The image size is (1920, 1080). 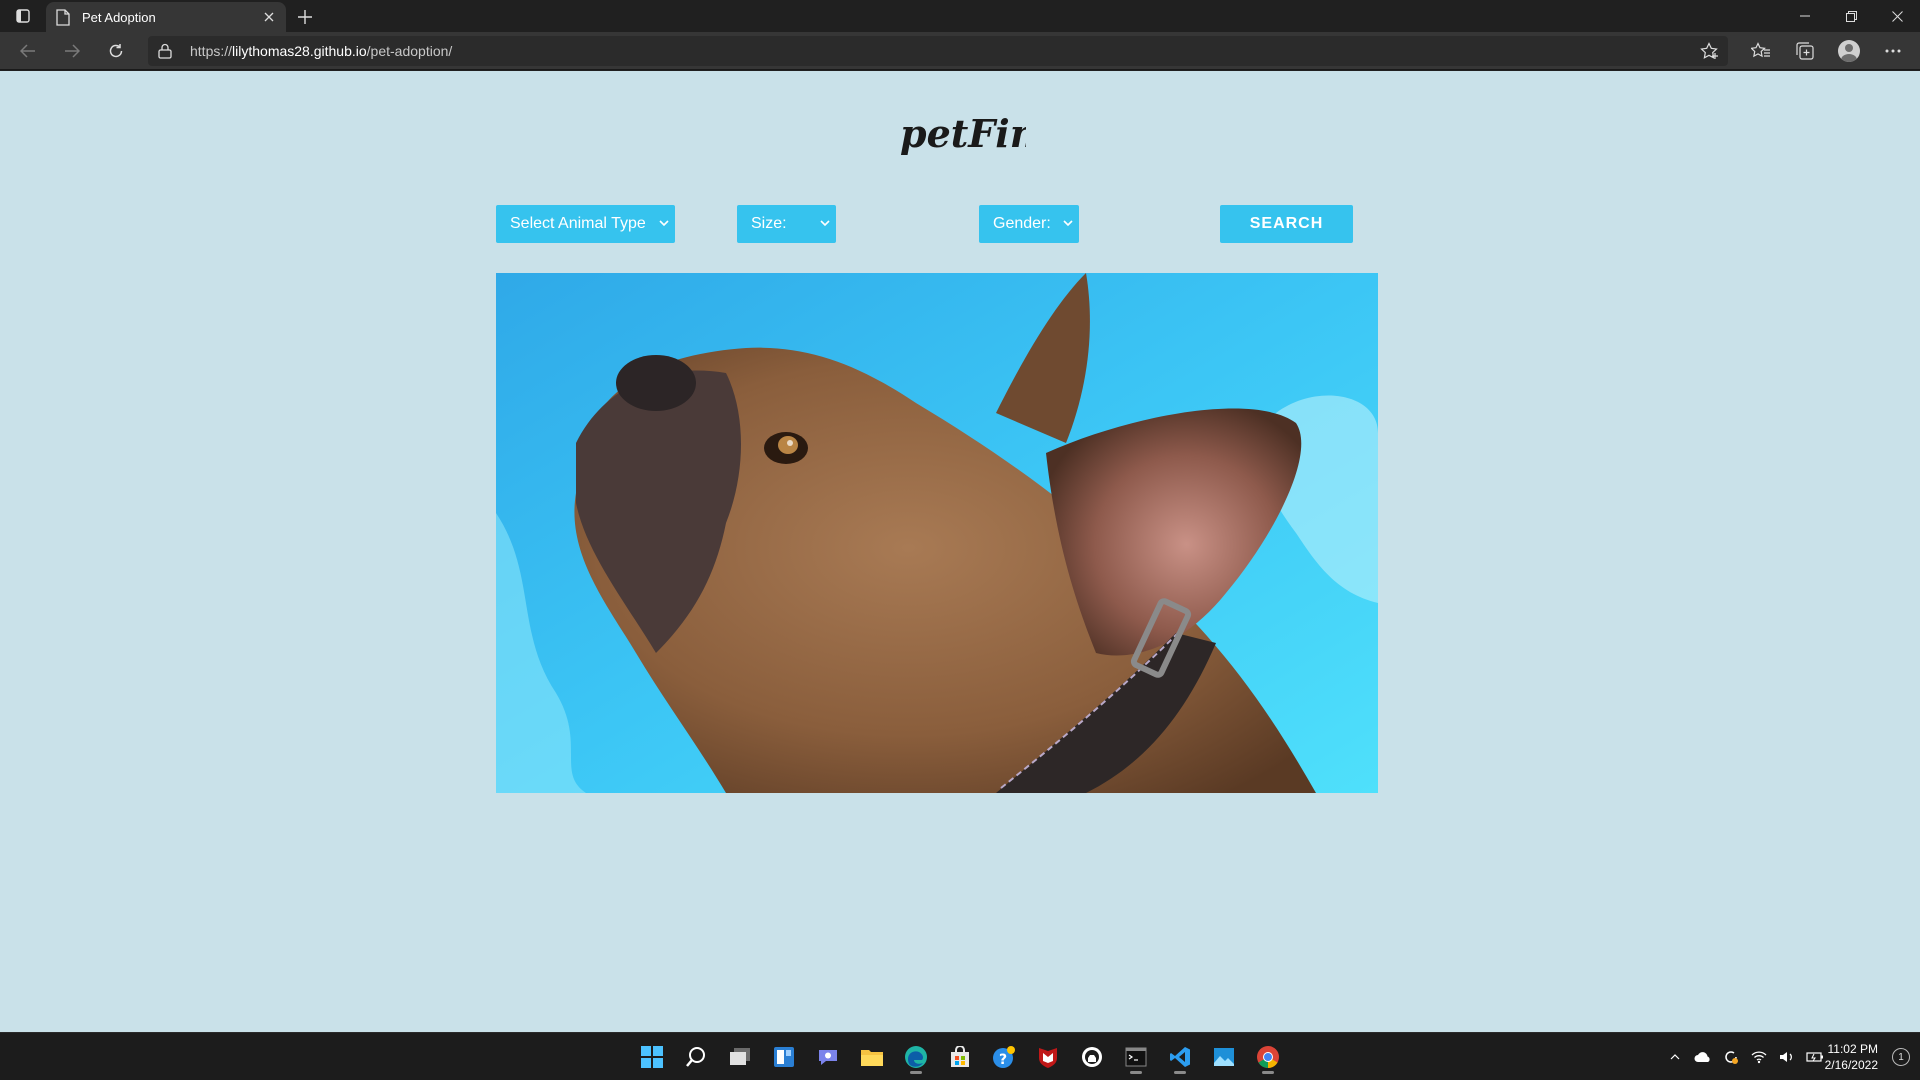 What do you see at coordinates (1787, 1057) in the screenshot?
I see `volume-icon` at bounding box center [1787, 1057].